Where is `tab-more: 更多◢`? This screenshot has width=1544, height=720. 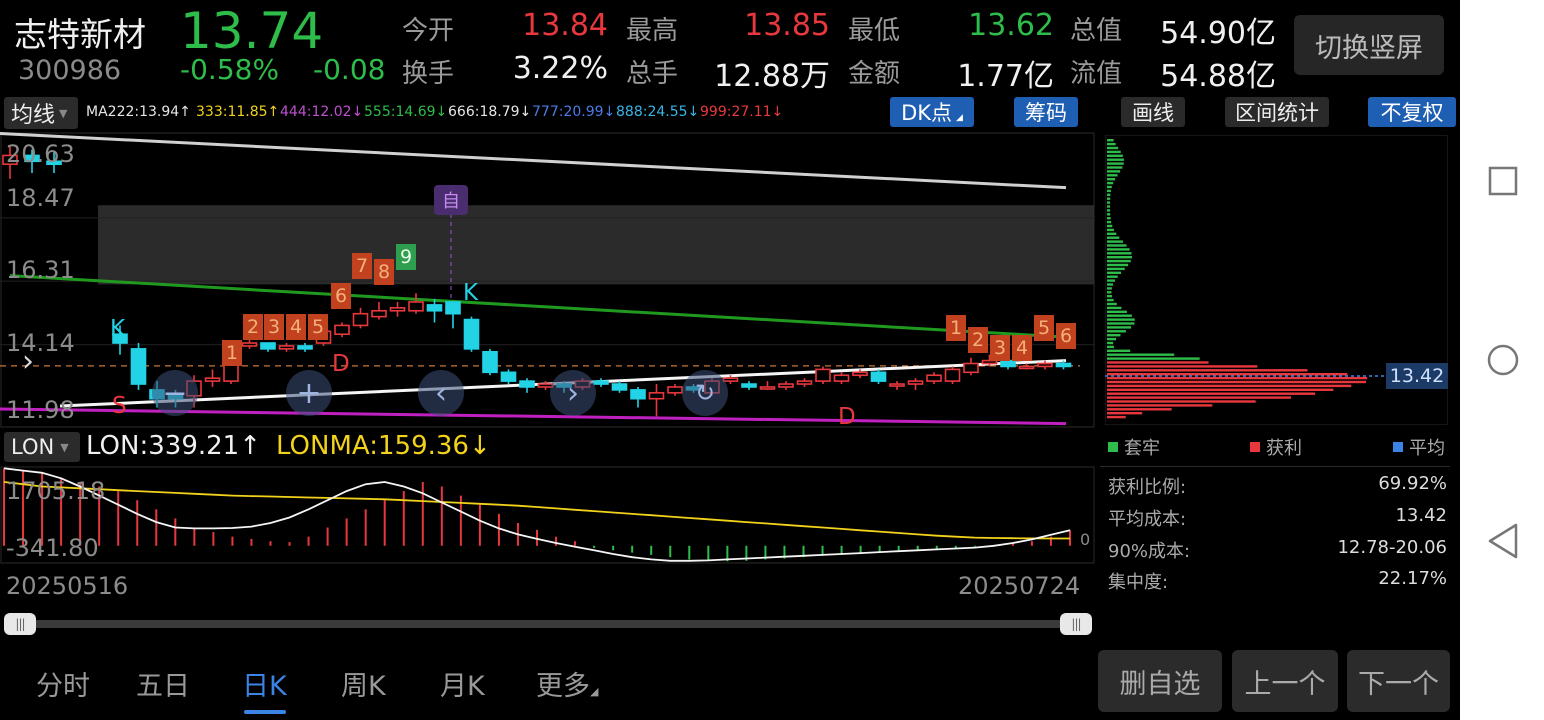 tab-more: 更多◢ is located at coordinates (567, 683).